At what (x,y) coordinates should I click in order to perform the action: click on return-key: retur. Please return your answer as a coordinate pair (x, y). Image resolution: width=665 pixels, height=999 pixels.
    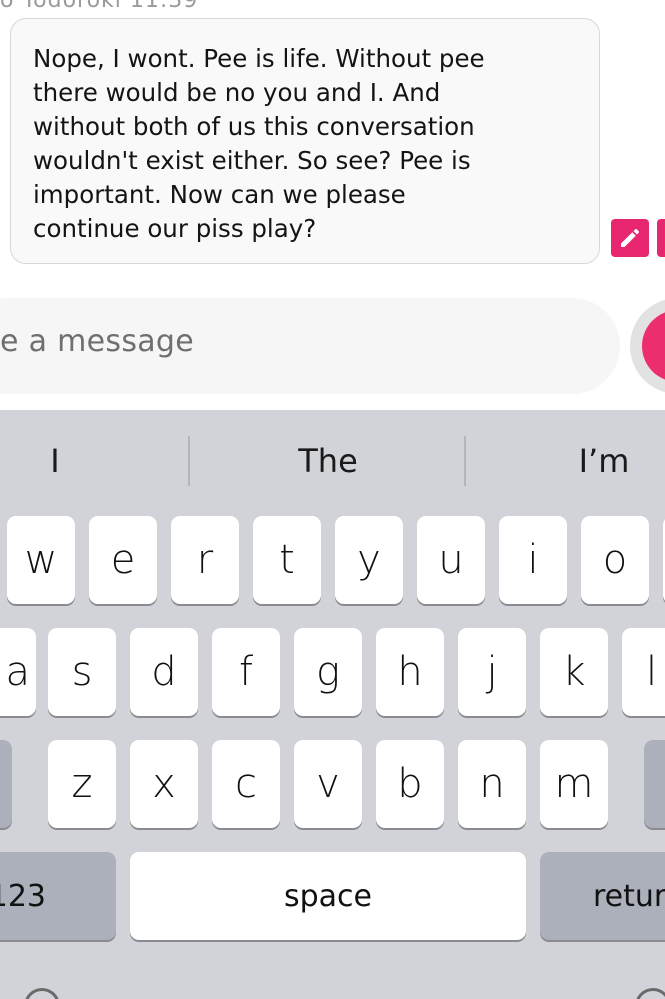
    Looking at the image, I should click on (602, 896).